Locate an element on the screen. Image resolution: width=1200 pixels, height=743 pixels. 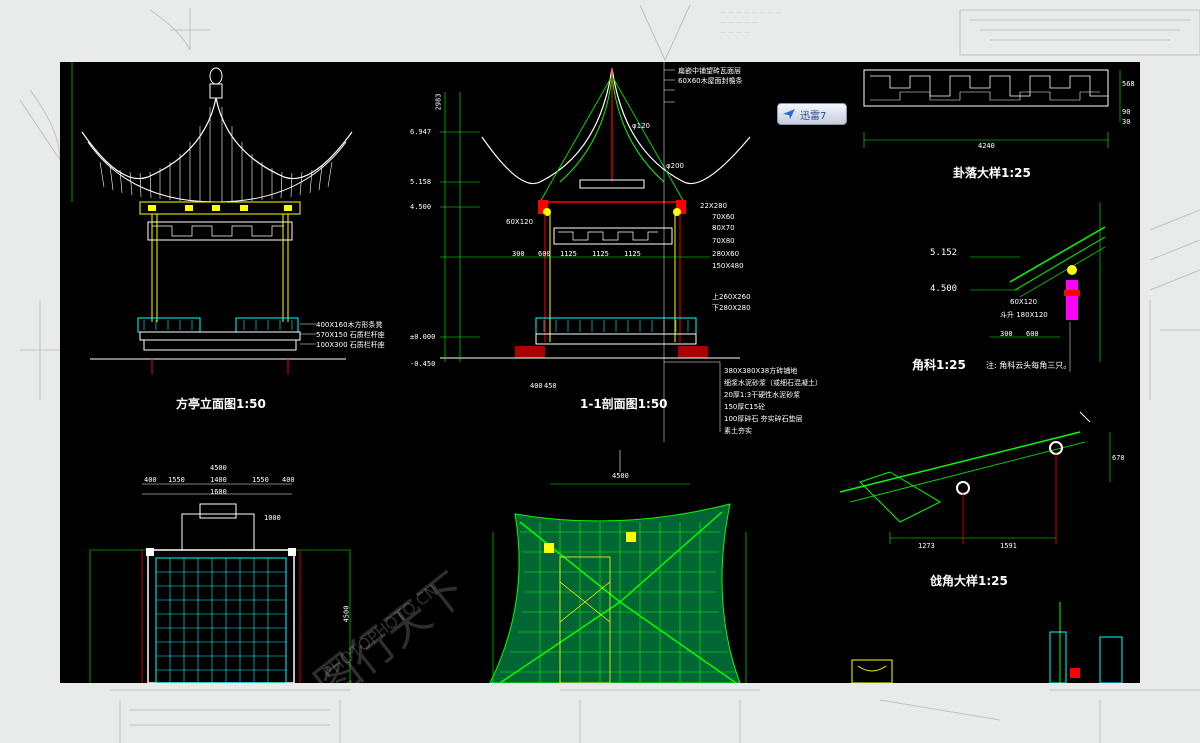
dim-s400: 400 is located at coordinates (536, 386).